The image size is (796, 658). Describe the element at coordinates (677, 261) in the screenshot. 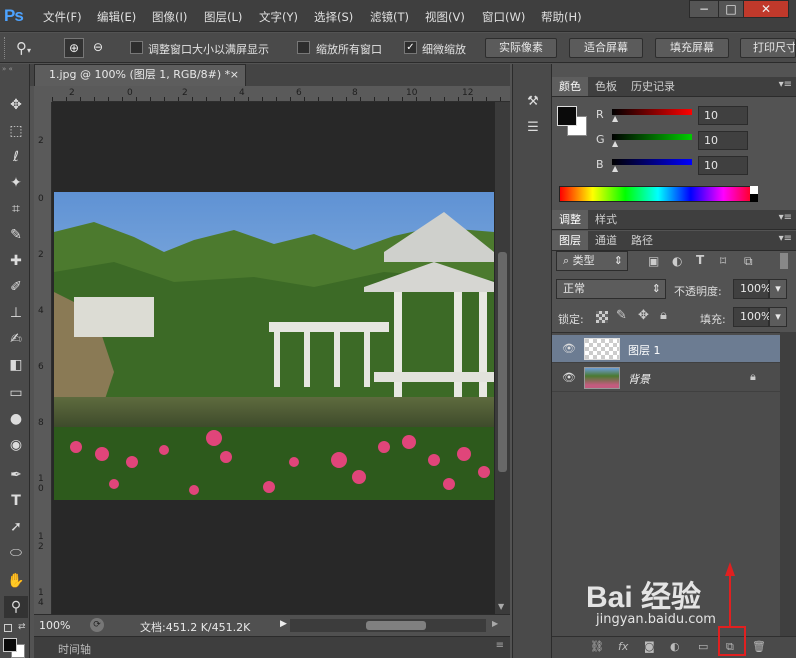

I see `filter-adjustment-icon: ◐` at that location.